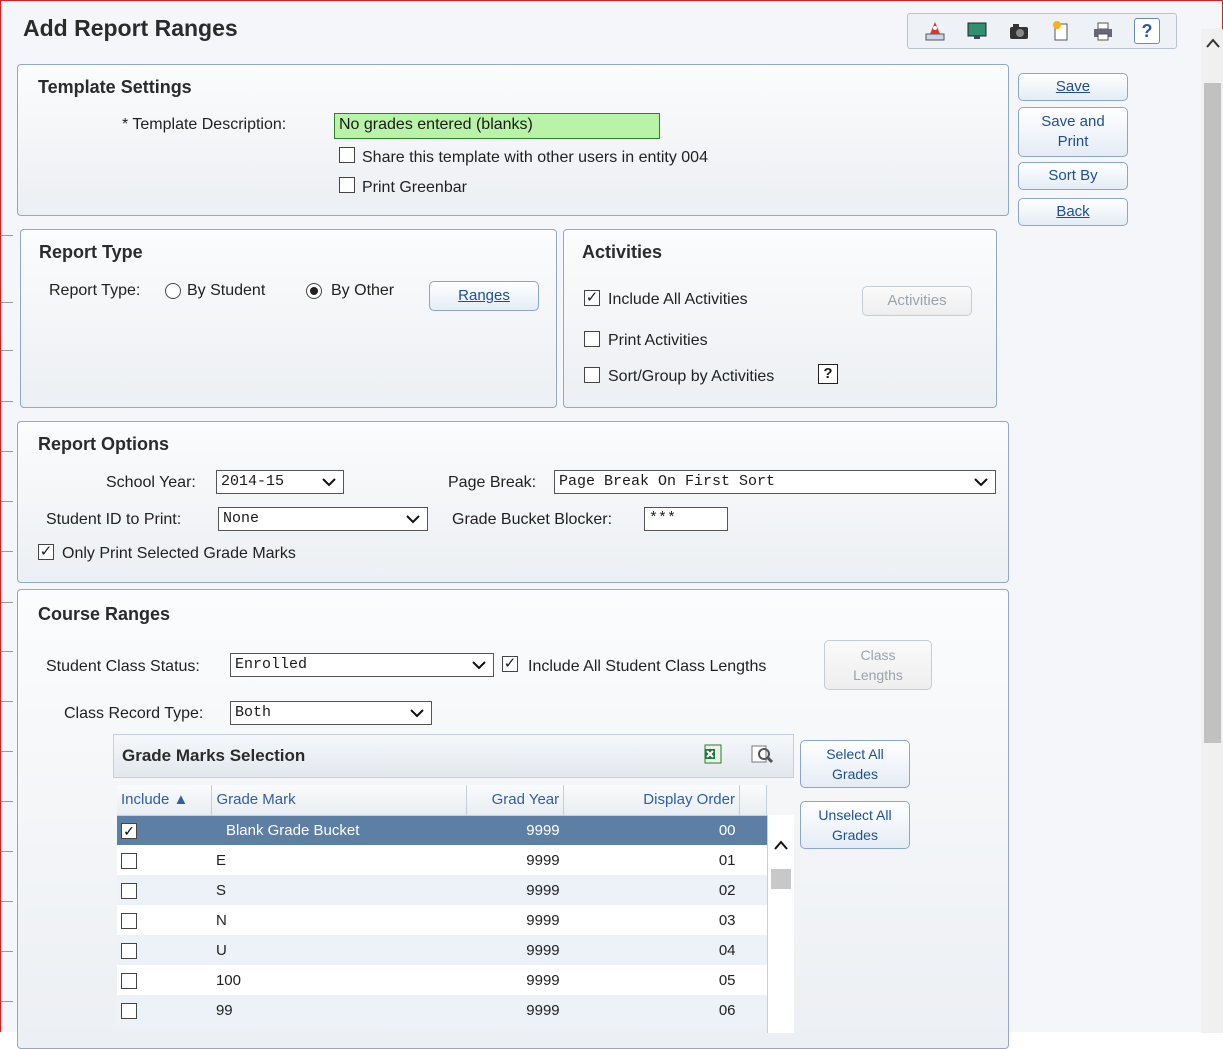 The image size is (1223, 1049). I want to click on by-student-radio, so click(173, 291).